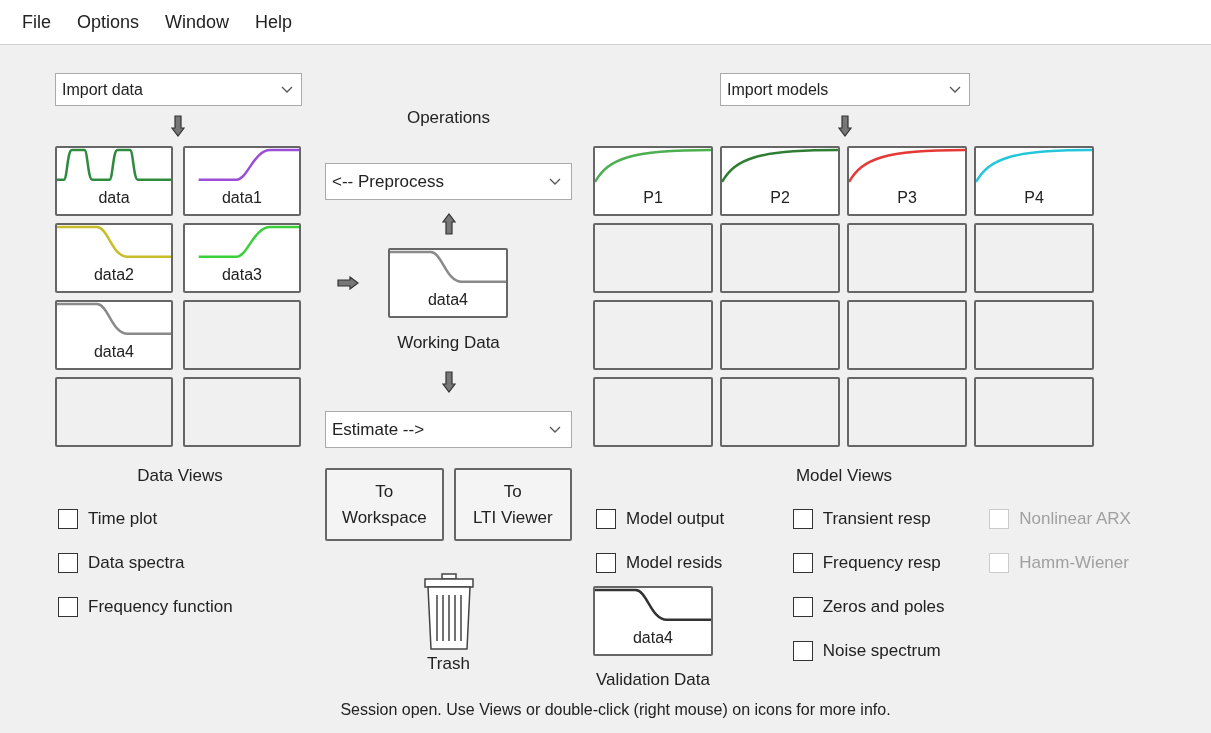 The image size is (1211, 733). What do you see at coordinates (653, 181) in the screenshot?
I see `data-tile: P1` at bounding box center [653, 181].